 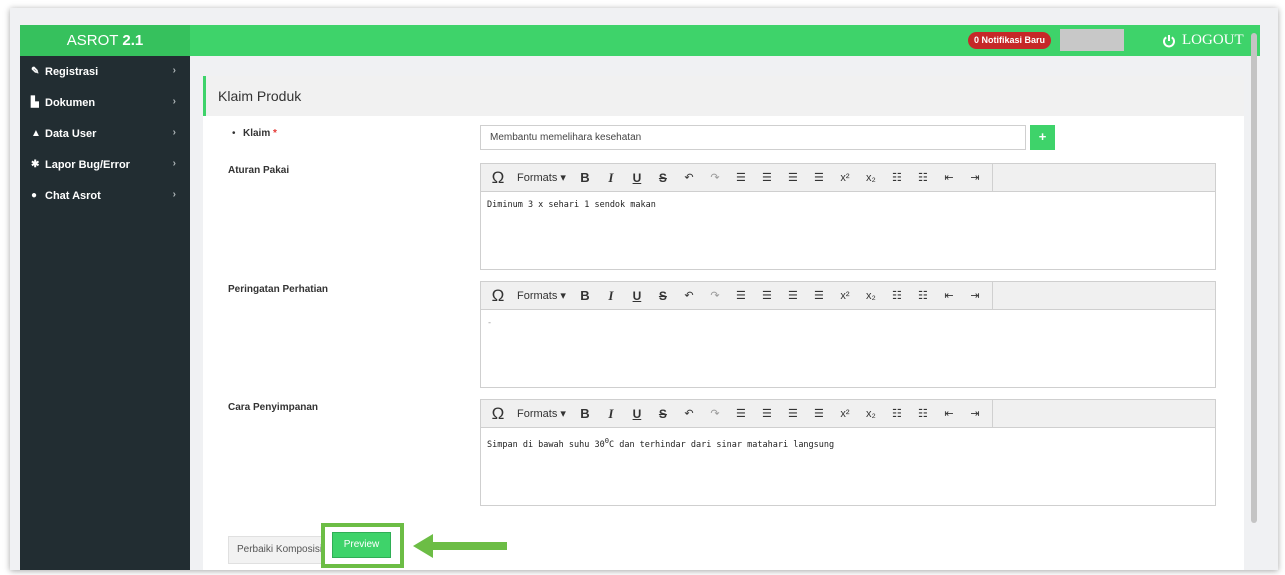 I want to click on sidebar-item-registrasi: ✎ Registrasi ›, so click(x=105, y=71).